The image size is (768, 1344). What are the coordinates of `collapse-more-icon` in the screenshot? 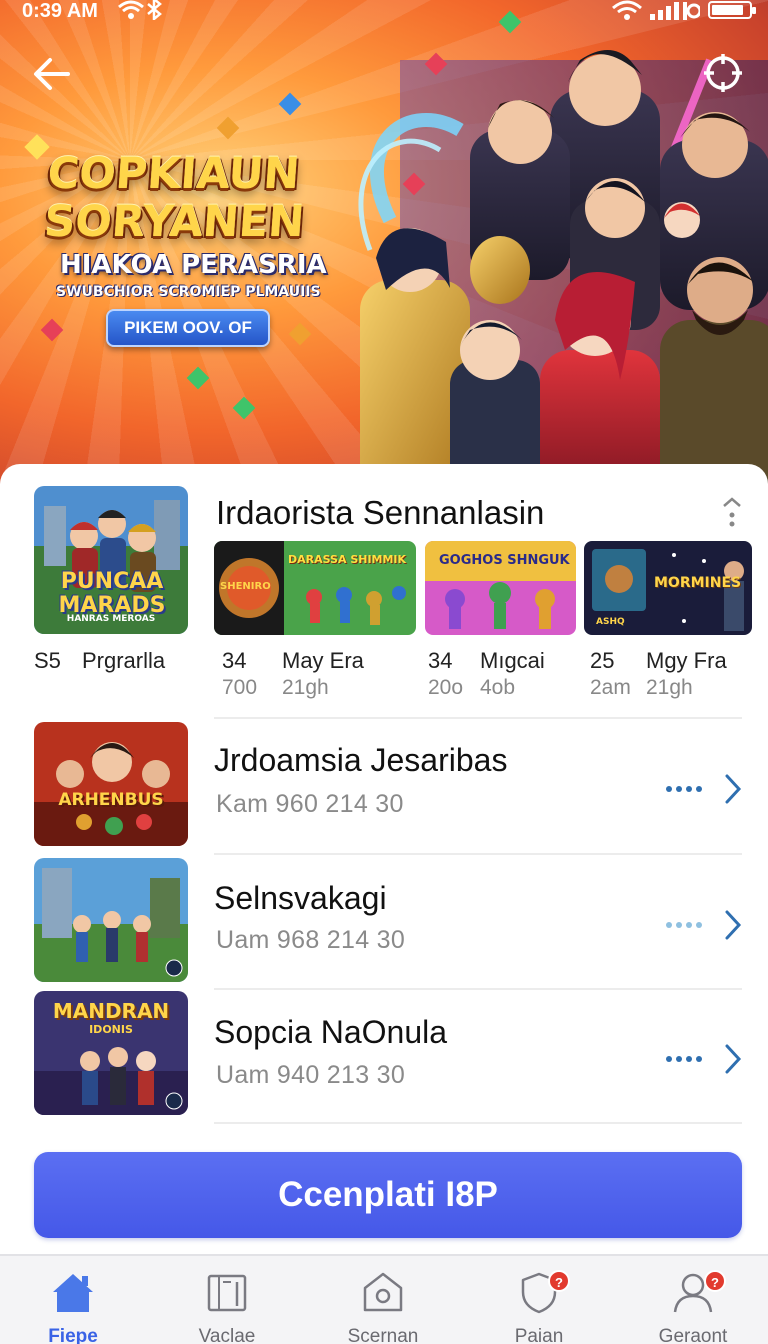 It's located at (732, 513).